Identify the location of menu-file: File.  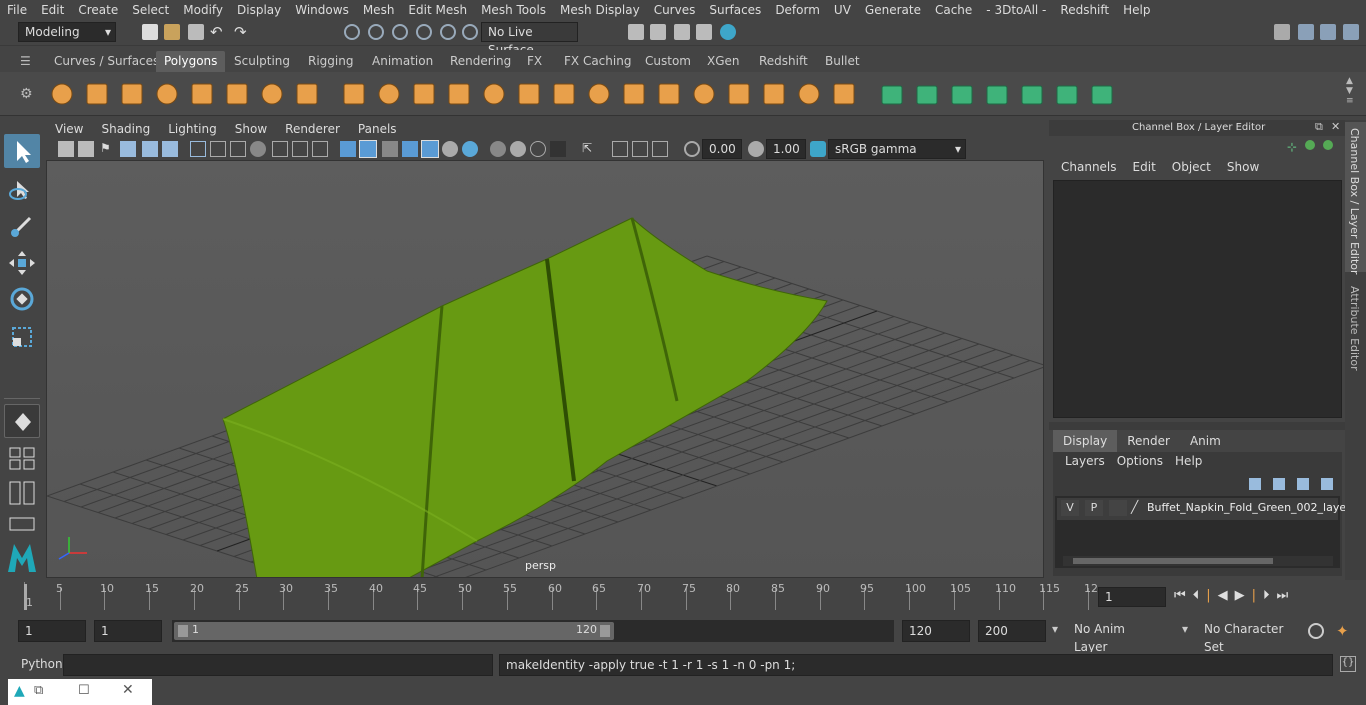
(17, 10).